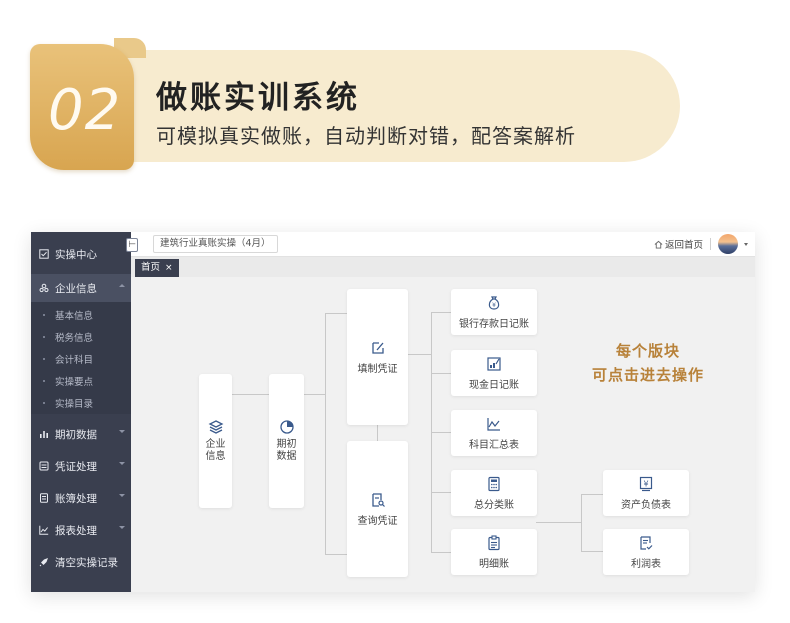 Image resolution: width=790 pixels, height=623 pixels. I want to click on line-chart-icon, so click(44, 530).